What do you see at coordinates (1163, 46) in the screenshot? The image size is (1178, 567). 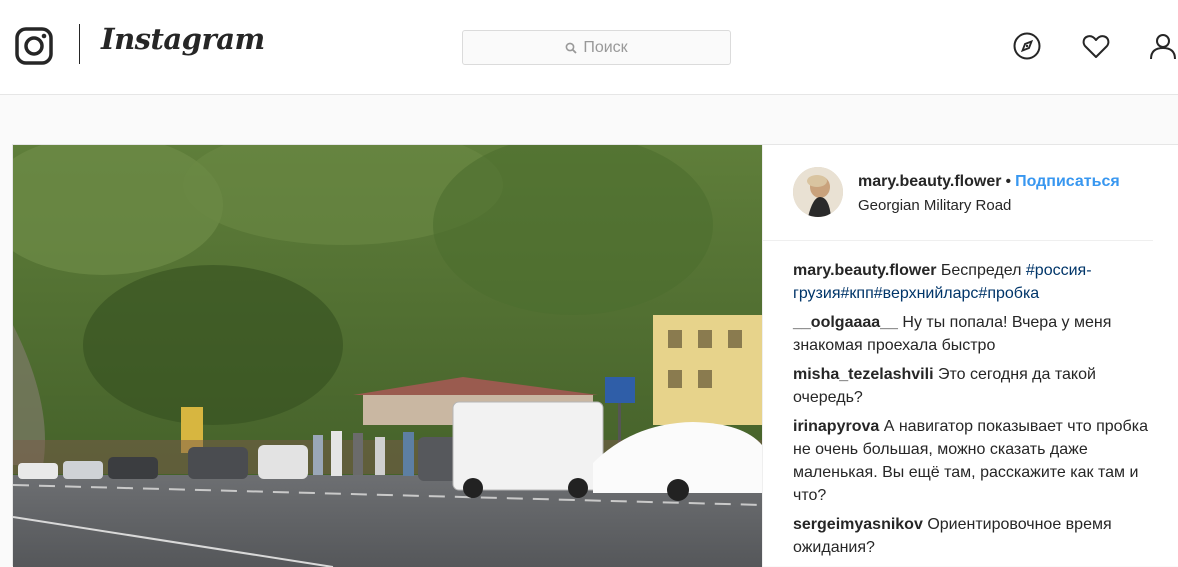 I see `profile-icon` at bounding box center [1163, 46].